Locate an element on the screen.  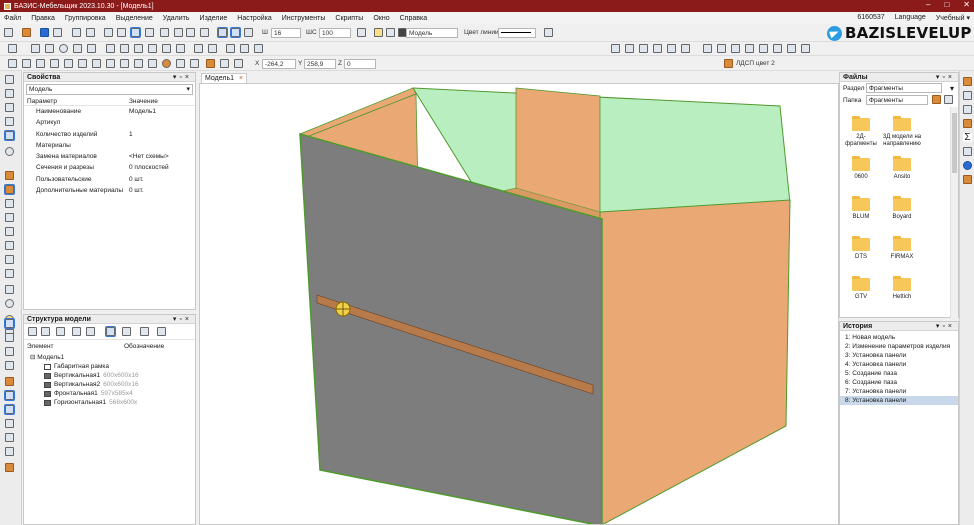
close-button: ✕ is located at coordinates (966, 4).